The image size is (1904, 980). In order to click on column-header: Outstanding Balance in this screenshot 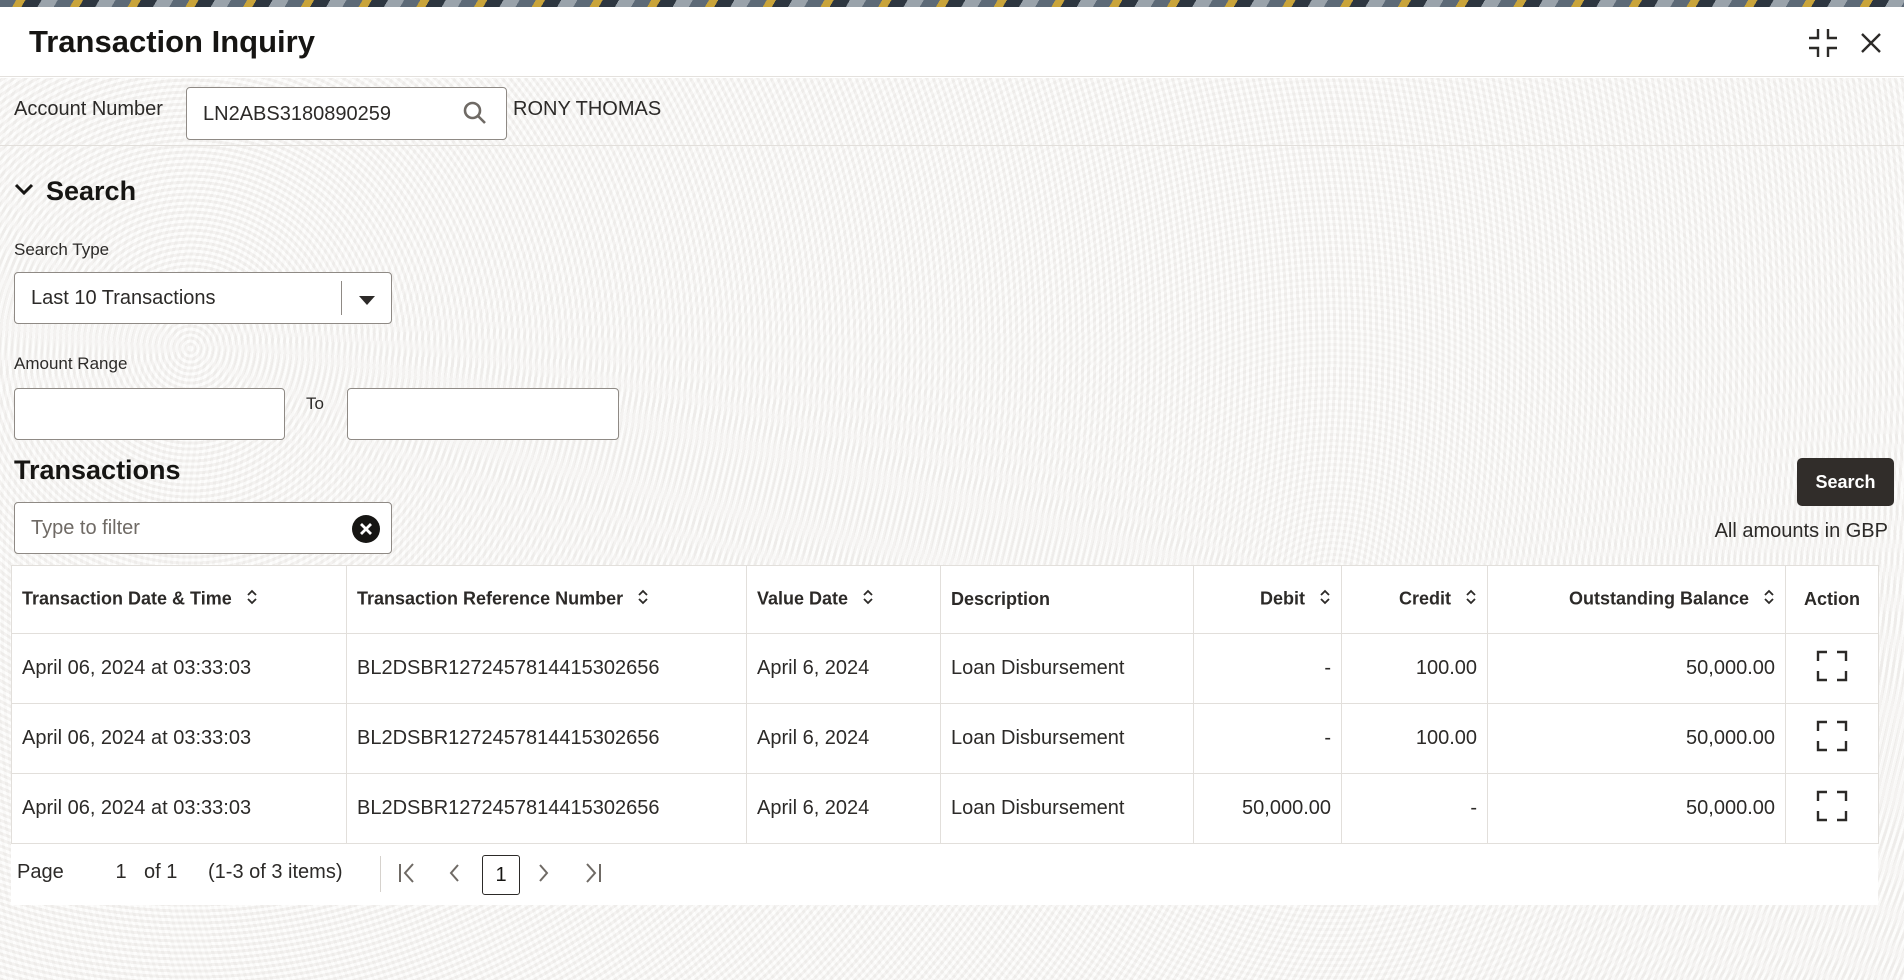, I will do `click(1636, 599)`.